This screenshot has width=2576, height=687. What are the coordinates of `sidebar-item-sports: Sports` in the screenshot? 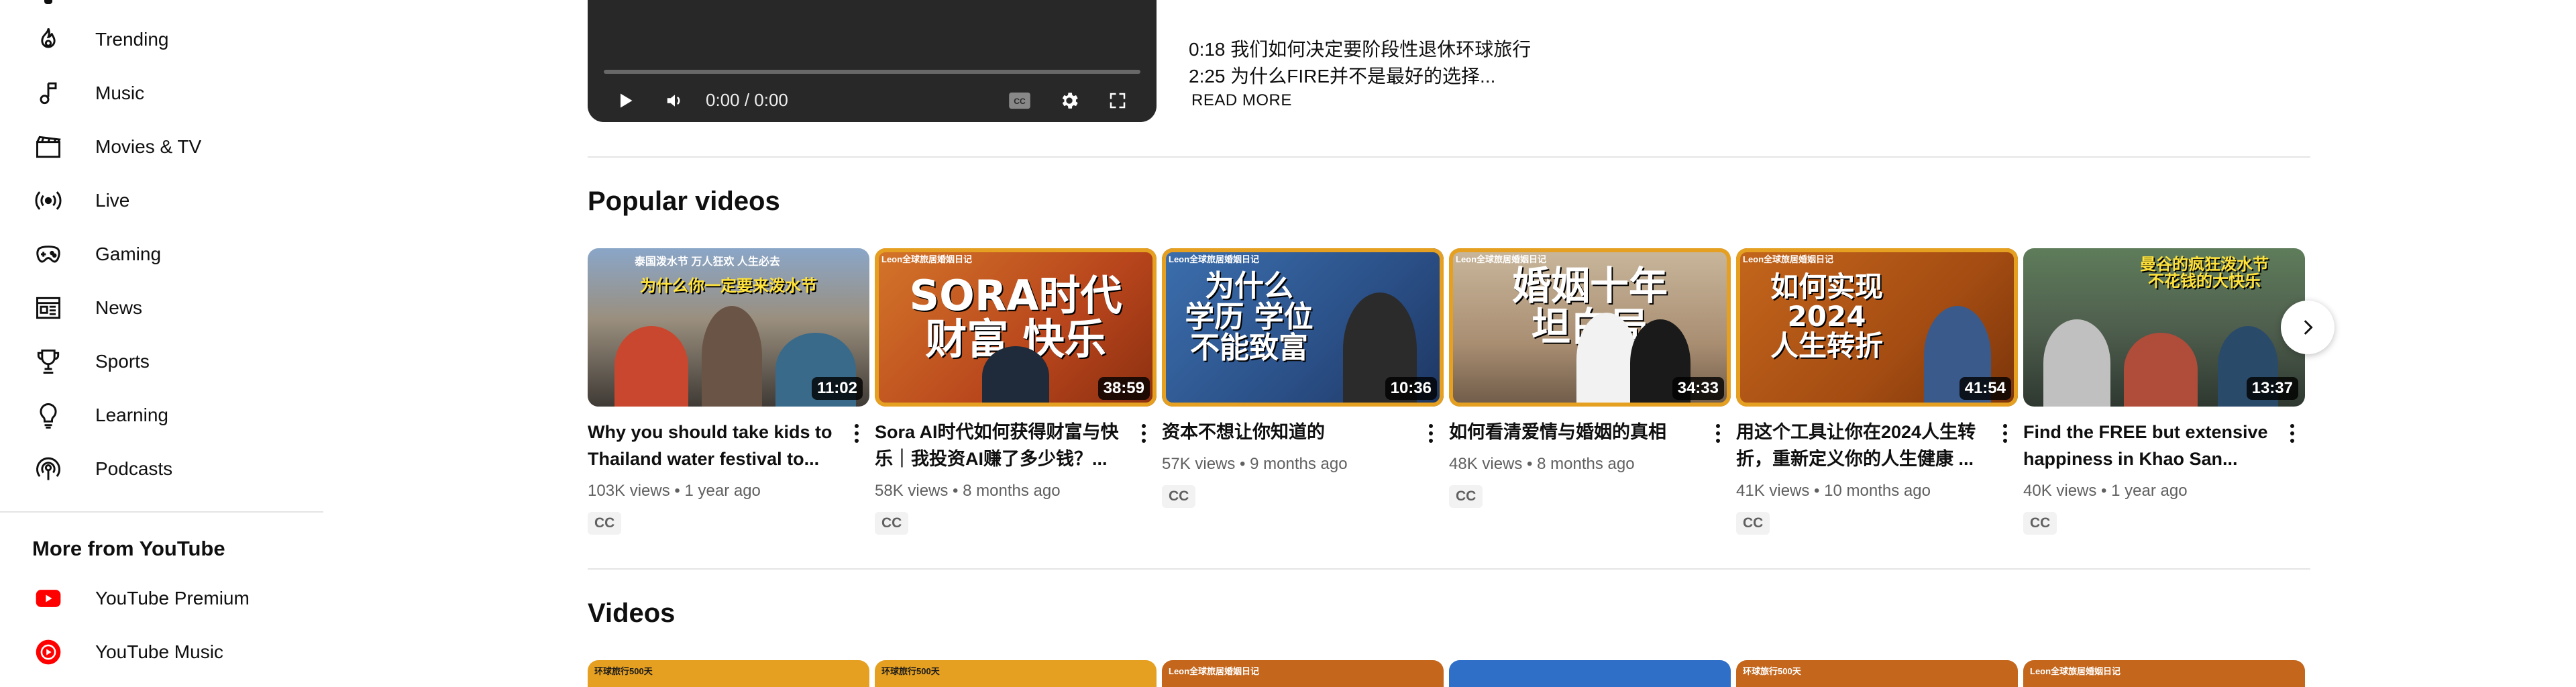 It's located at (163, 362).